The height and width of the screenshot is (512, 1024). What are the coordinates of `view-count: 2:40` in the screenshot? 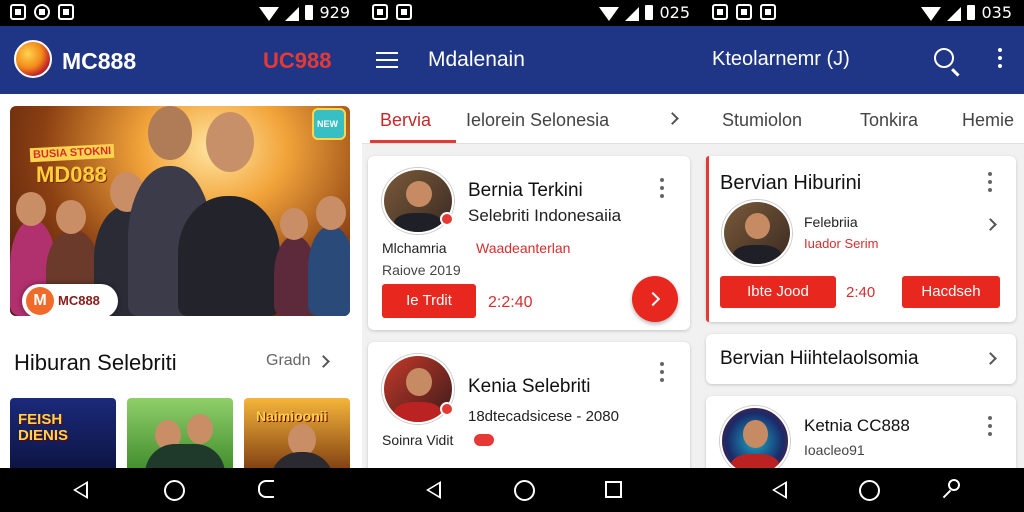 It's located at (861, 292).